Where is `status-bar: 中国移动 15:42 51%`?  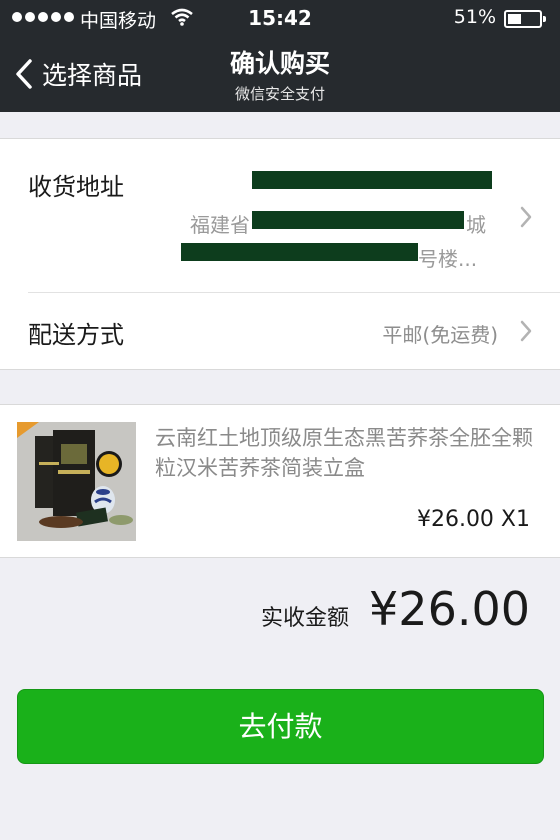 status-bar: 中国移动 15:42 51% is located at coordinates (280, 18).